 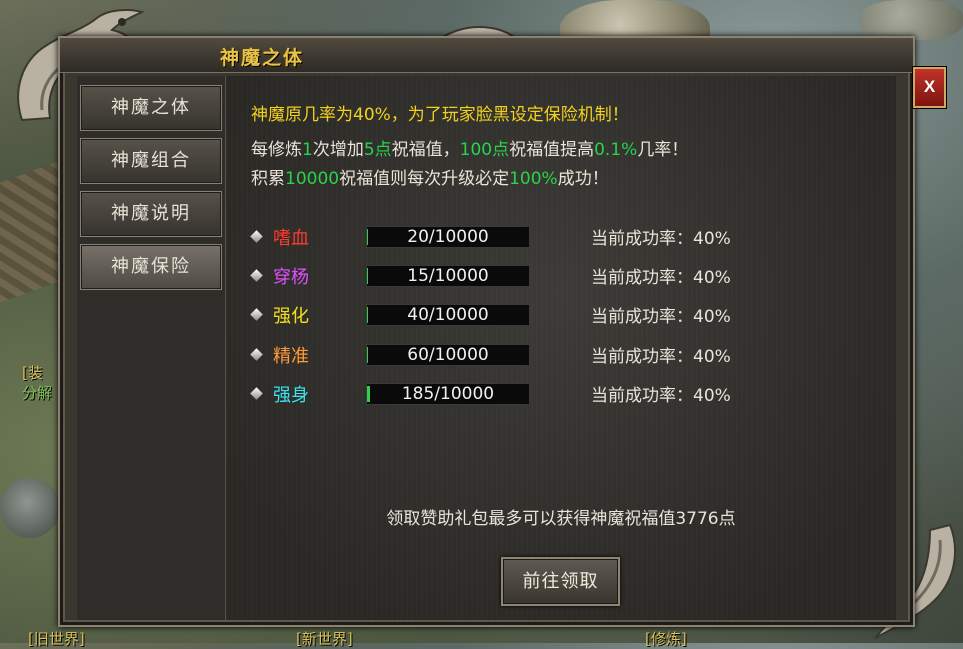 I want to click on attribute-row: 强身 185/10000 当前成功率：40%, so click(x=561, y=393).